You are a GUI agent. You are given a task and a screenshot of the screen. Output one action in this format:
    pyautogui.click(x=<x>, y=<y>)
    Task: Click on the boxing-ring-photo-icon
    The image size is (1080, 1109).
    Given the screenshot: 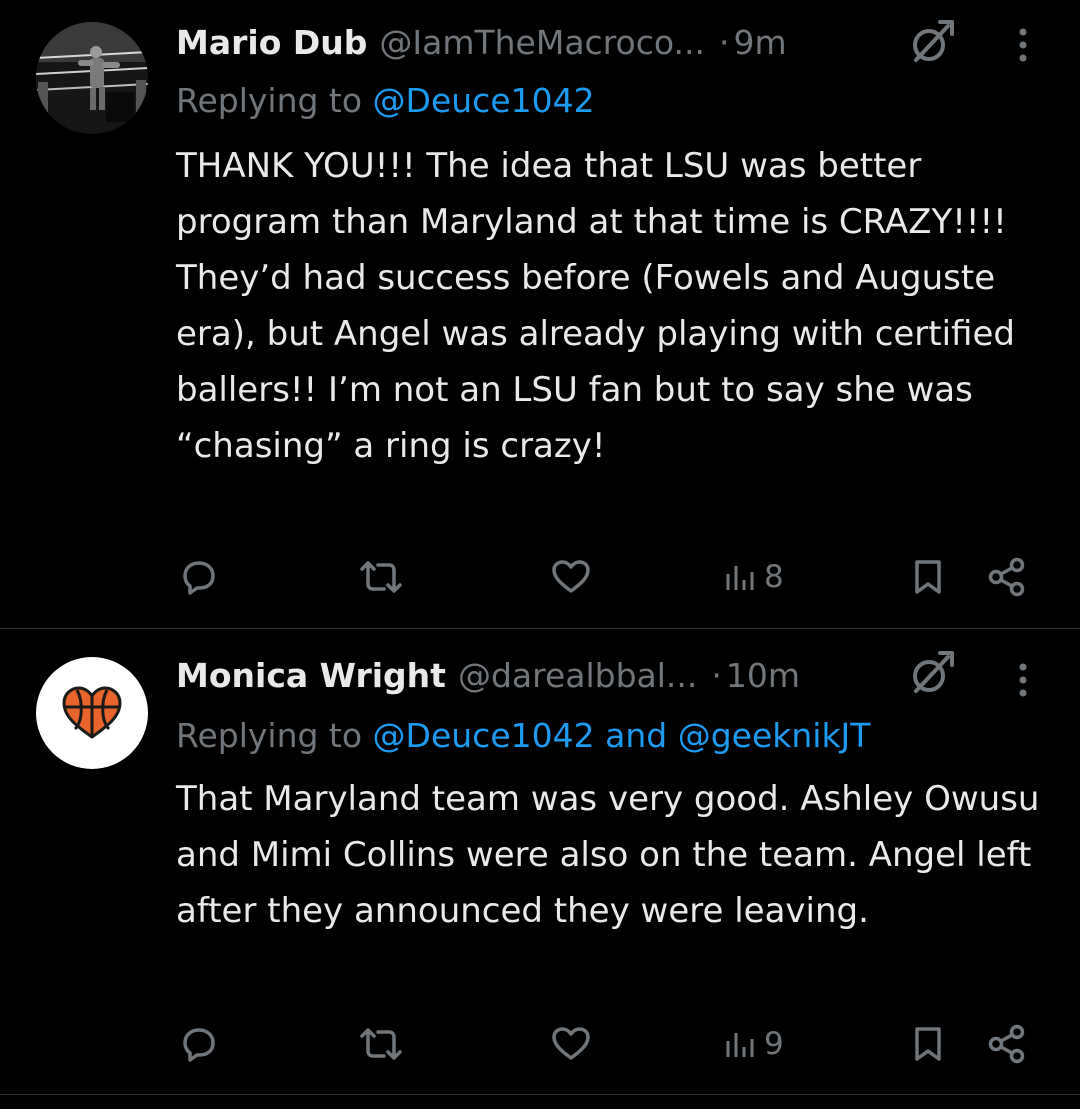 What is the action you would take?
    pyautogui.click(x=92, y=78)
    